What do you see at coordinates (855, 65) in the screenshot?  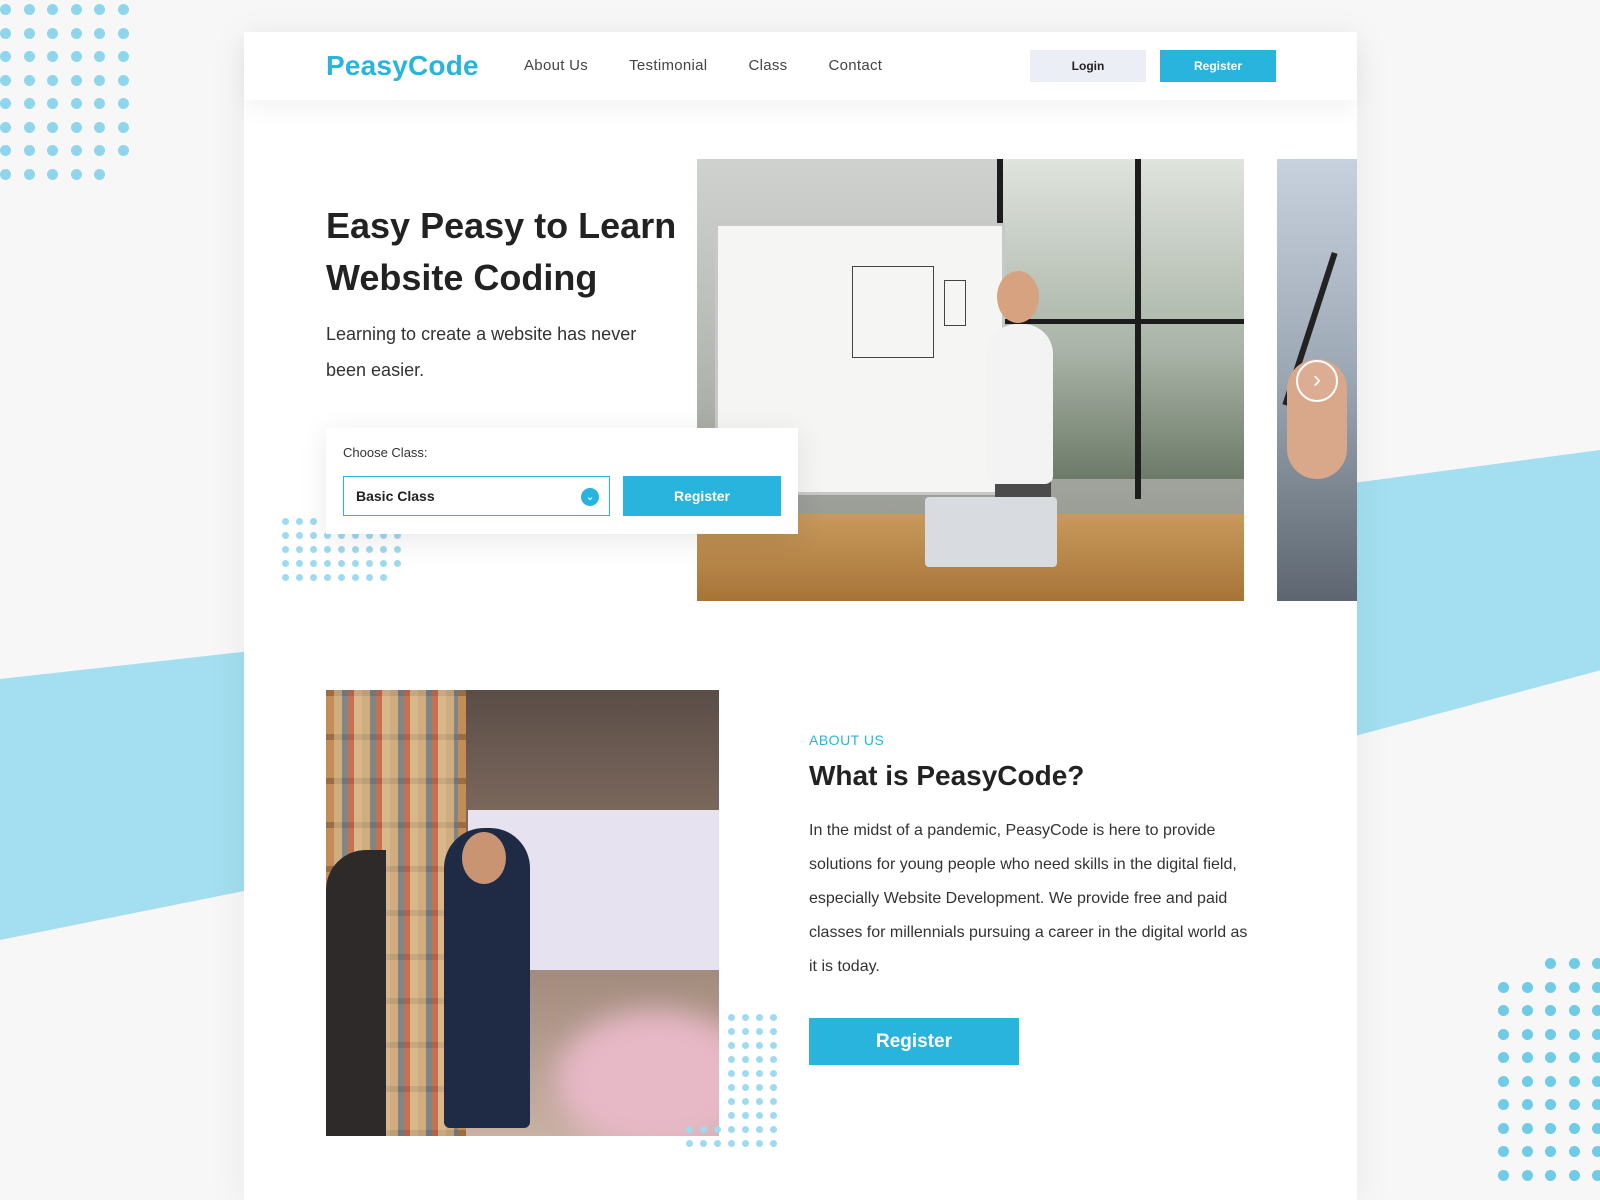 I see `nav-link-contact: Contact` at bounding box center [855, 65].